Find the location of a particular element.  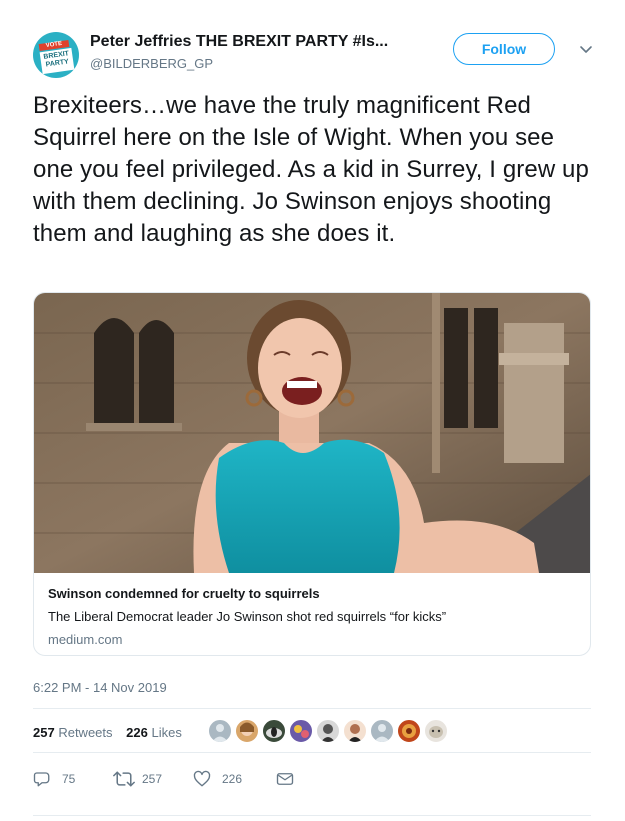

retweet-icon is located at coordinates (124, 779).